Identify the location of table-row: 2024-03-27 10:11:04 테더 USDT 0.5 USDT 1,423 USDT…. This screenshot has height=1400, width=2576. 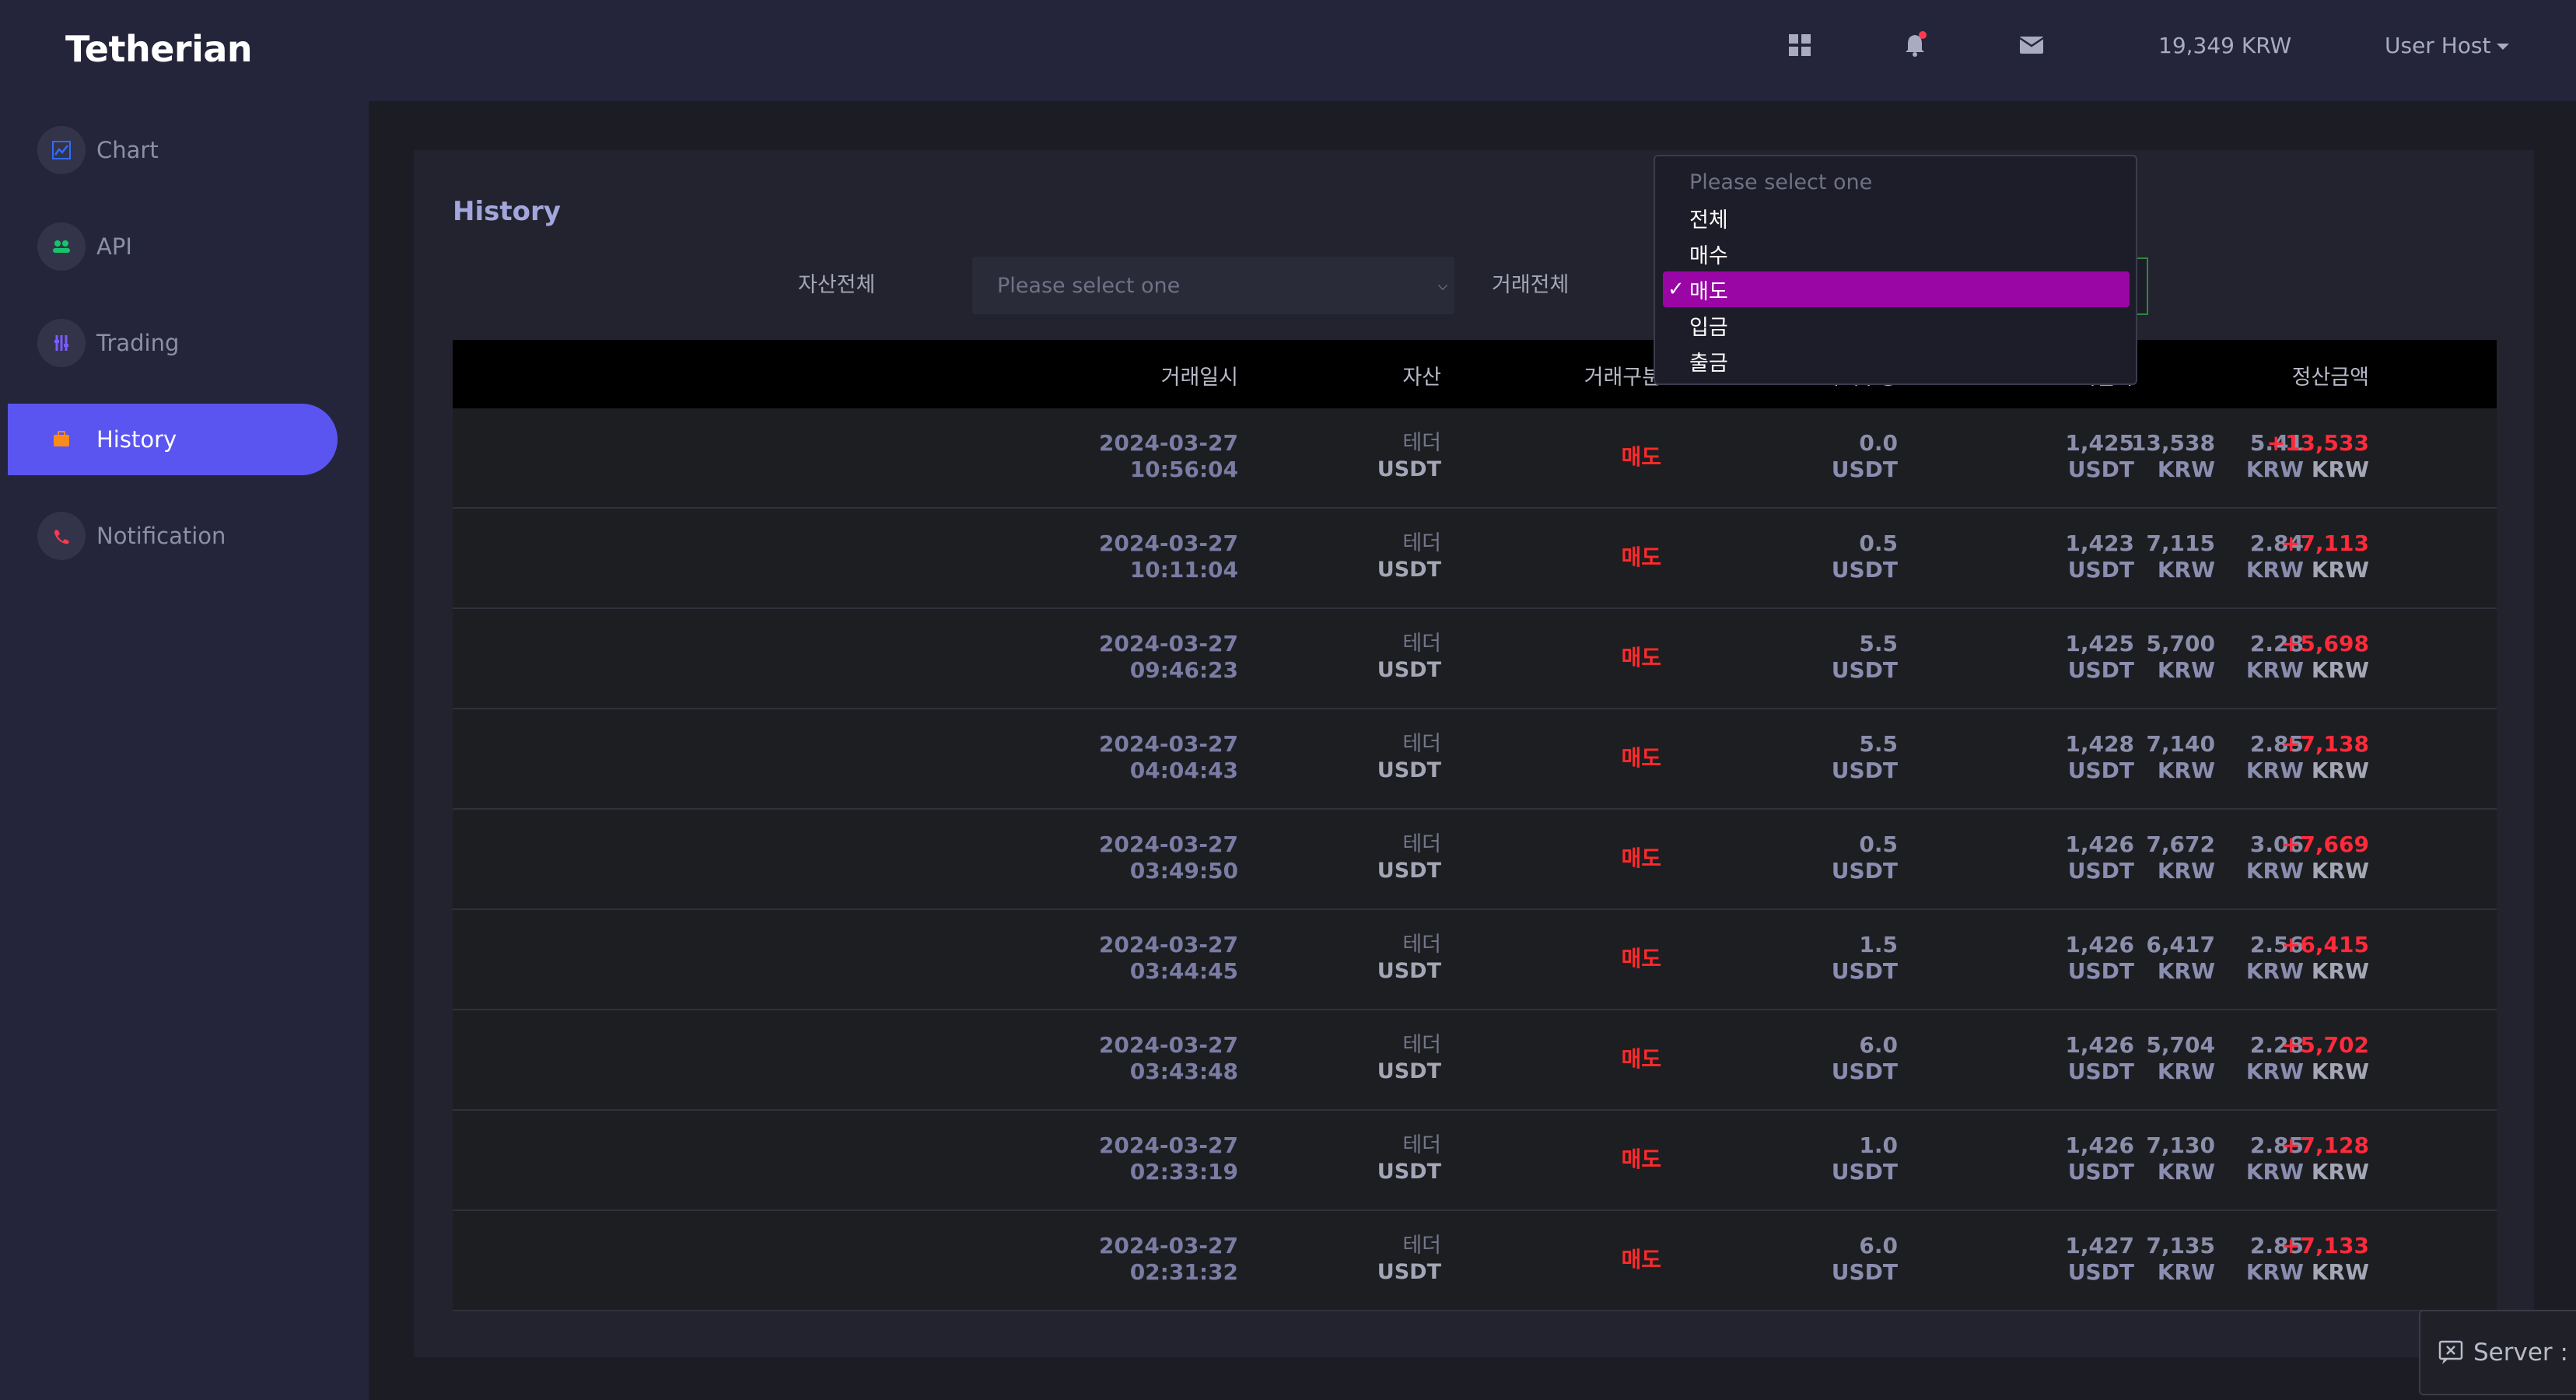
(1475, 559).